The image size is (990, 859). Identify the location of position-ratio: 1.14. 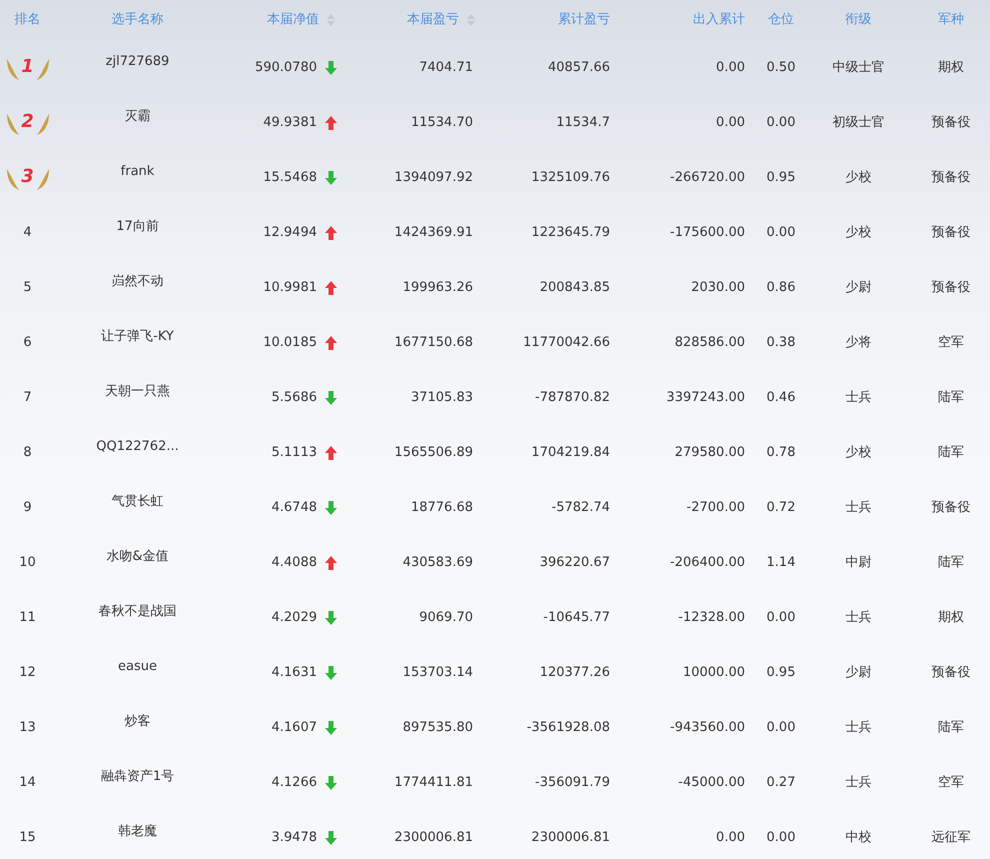
(781, 563).